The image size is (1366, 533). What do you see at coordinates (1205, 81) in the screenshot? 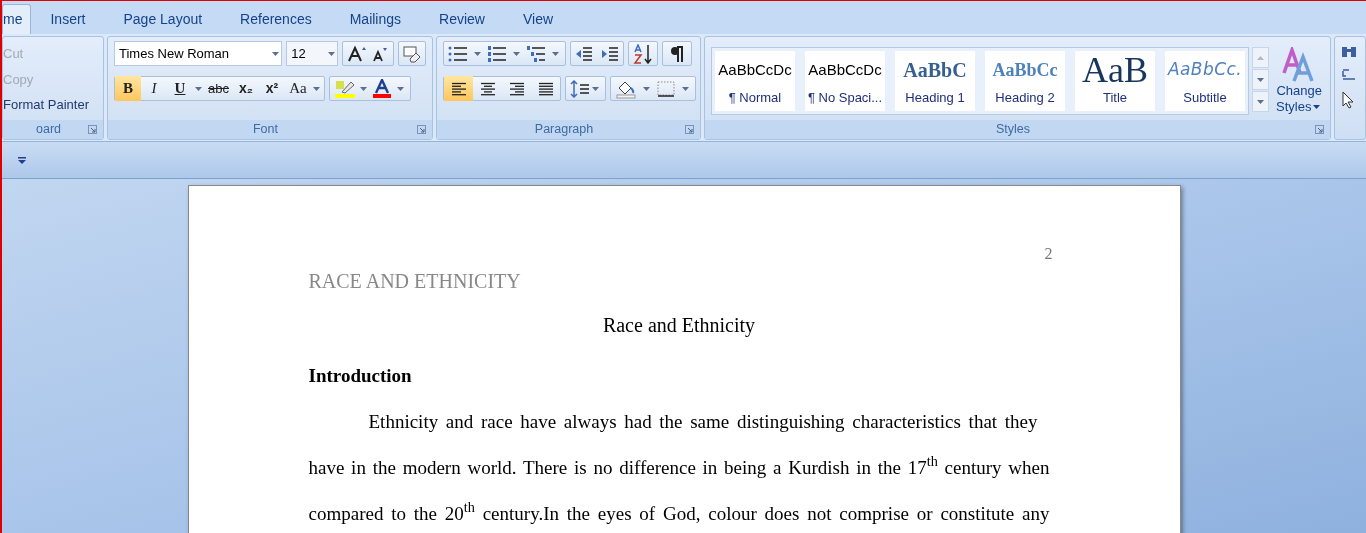
I see `style-gallery-item: AaBbCc. Subtitle` at bounding box center [1205, 81].